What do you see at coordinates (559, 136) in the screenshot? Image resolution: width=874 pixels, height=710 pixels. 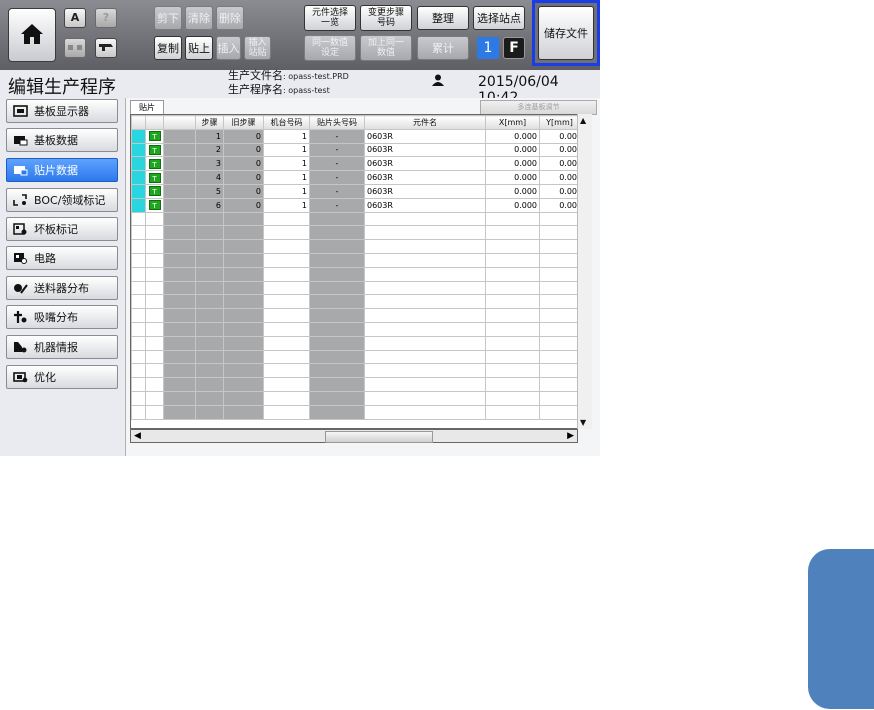 I see `cell-y: 0.00` at bounding box center [559, 136].